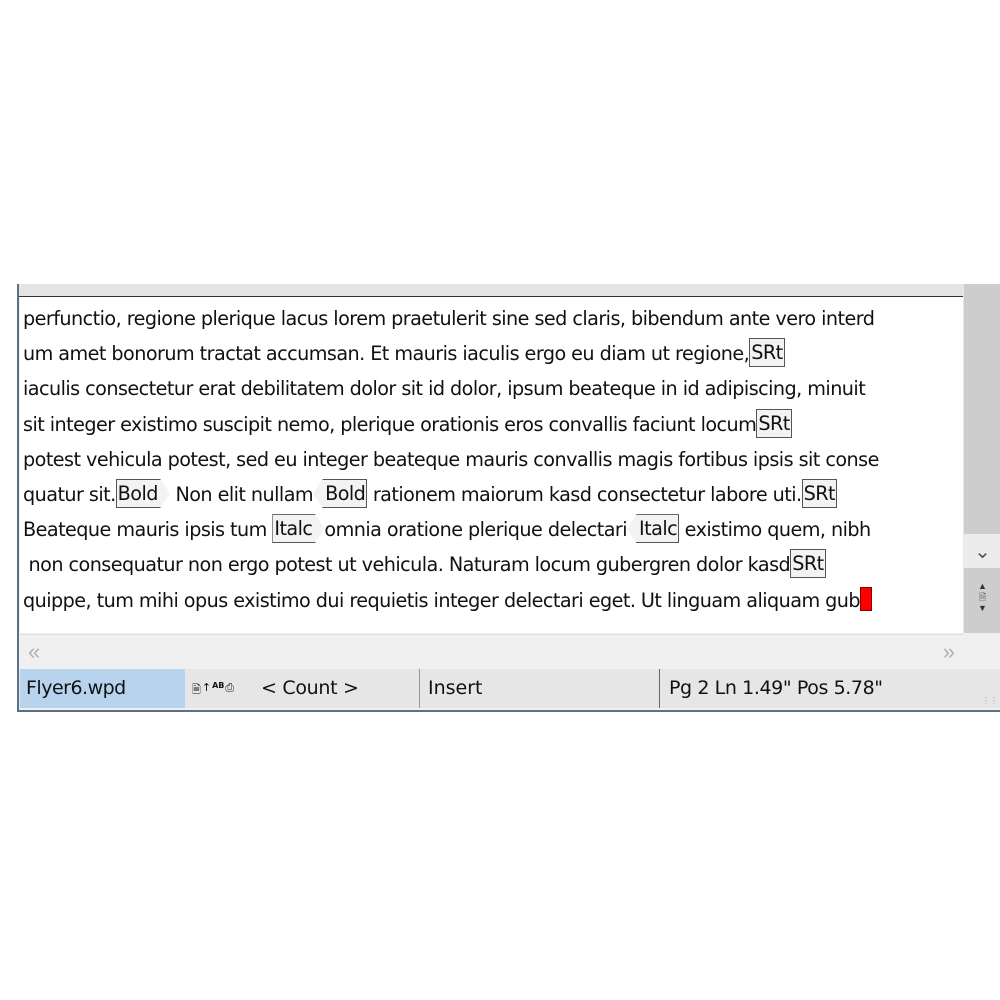  Describe the element at coordinates (455, 688) in the screenshot. I see `insert-mode: Insert` at that location.